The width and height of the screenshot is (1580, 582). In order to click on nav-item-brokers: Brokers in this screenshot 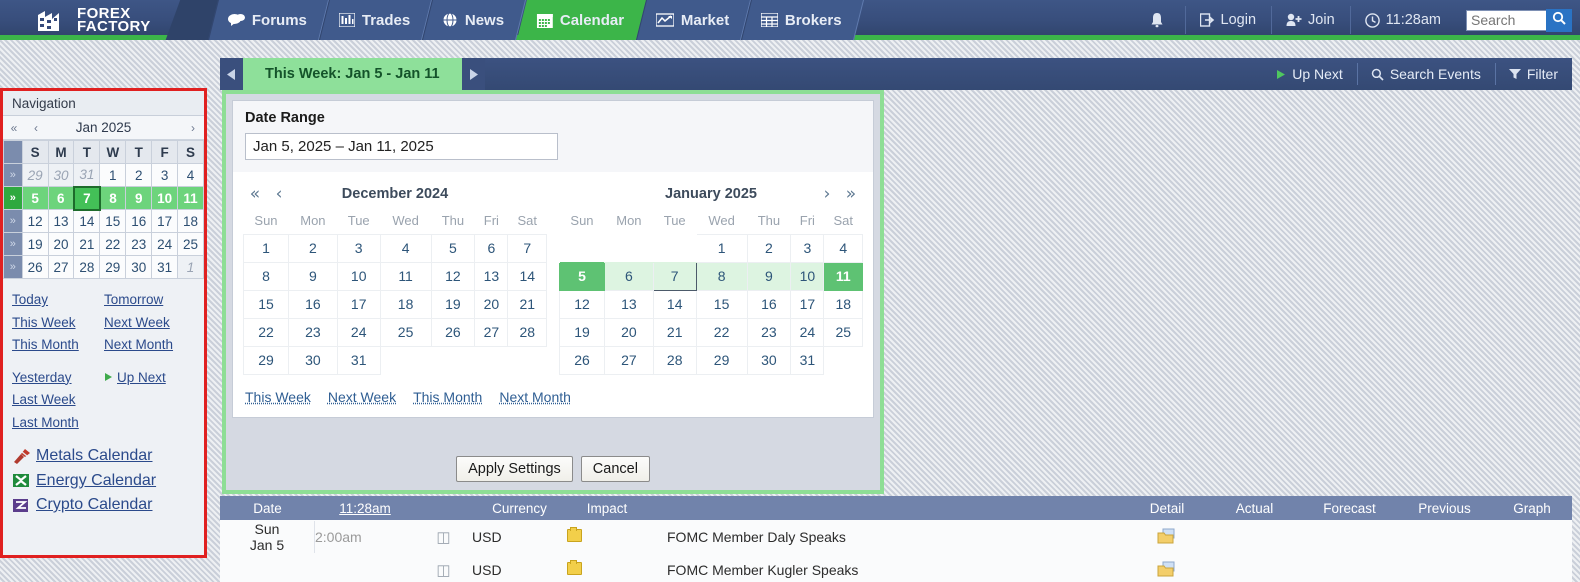, I will do `click(802, 20)`.